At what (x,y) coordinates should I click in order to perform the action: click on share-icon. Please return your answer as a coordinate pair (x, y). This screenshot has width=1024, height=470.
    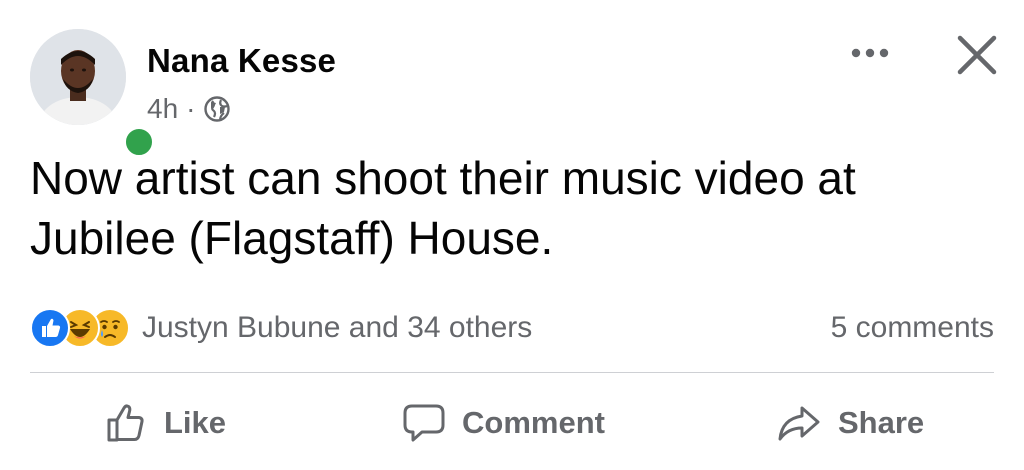
    Looking at the image, I should click on (799, 423).